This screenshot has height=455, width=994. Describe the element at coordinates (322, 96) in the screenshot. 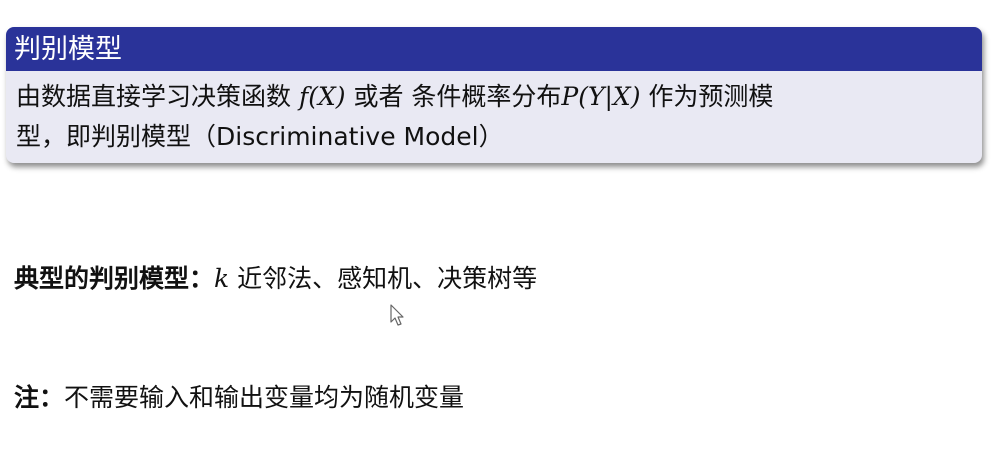

I see `math-fx: f(X)` at that location.